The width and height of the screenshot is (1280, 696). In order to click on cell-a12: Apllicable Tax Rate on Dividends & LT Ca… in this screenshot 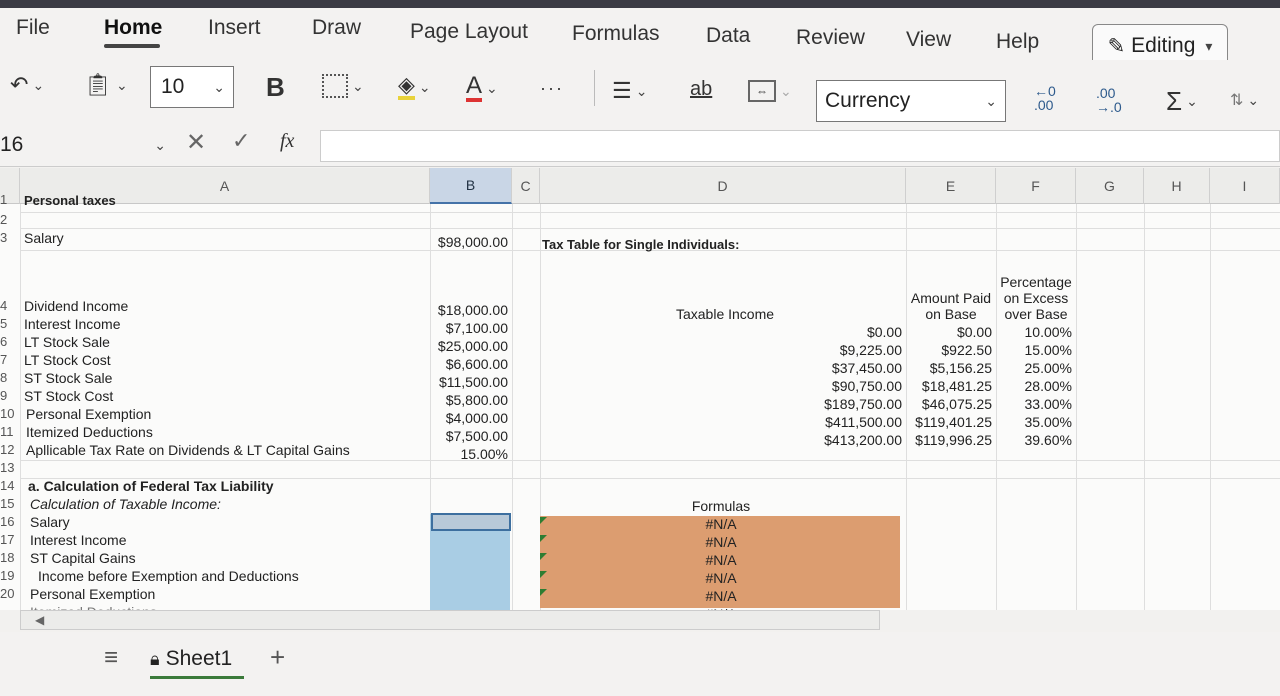, I will do `click(188, 450)`.